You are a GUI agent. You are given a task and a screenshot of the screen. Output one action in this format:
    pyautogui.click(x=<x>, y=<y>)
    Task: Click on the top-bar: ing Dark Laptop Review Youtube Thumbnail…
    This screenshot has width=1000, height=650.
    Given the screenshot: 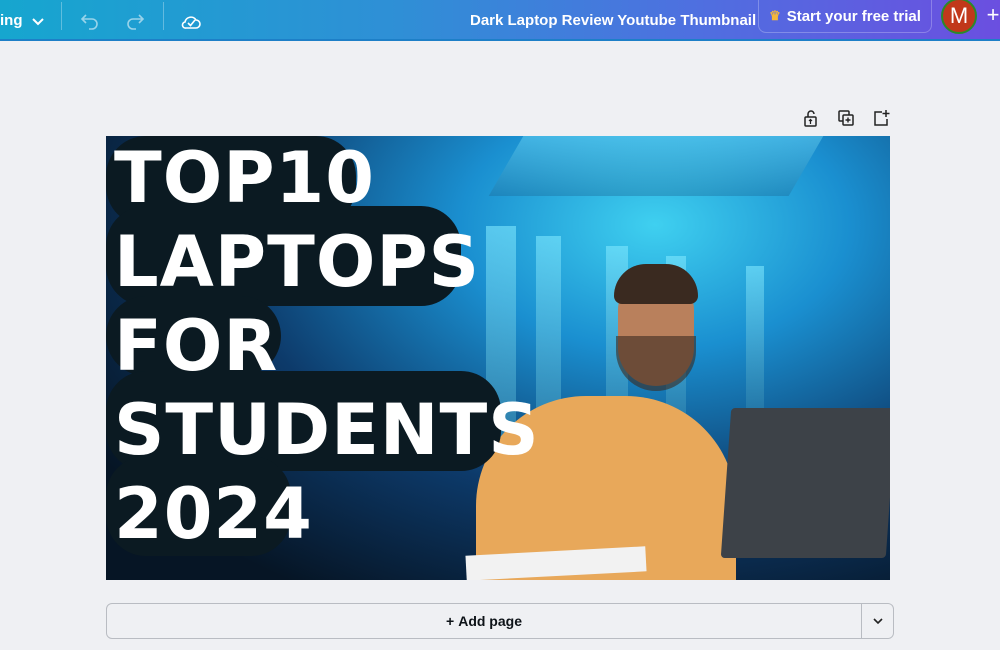 What is the action you would take?
    pyautogui.click(x=500, y=20)
    